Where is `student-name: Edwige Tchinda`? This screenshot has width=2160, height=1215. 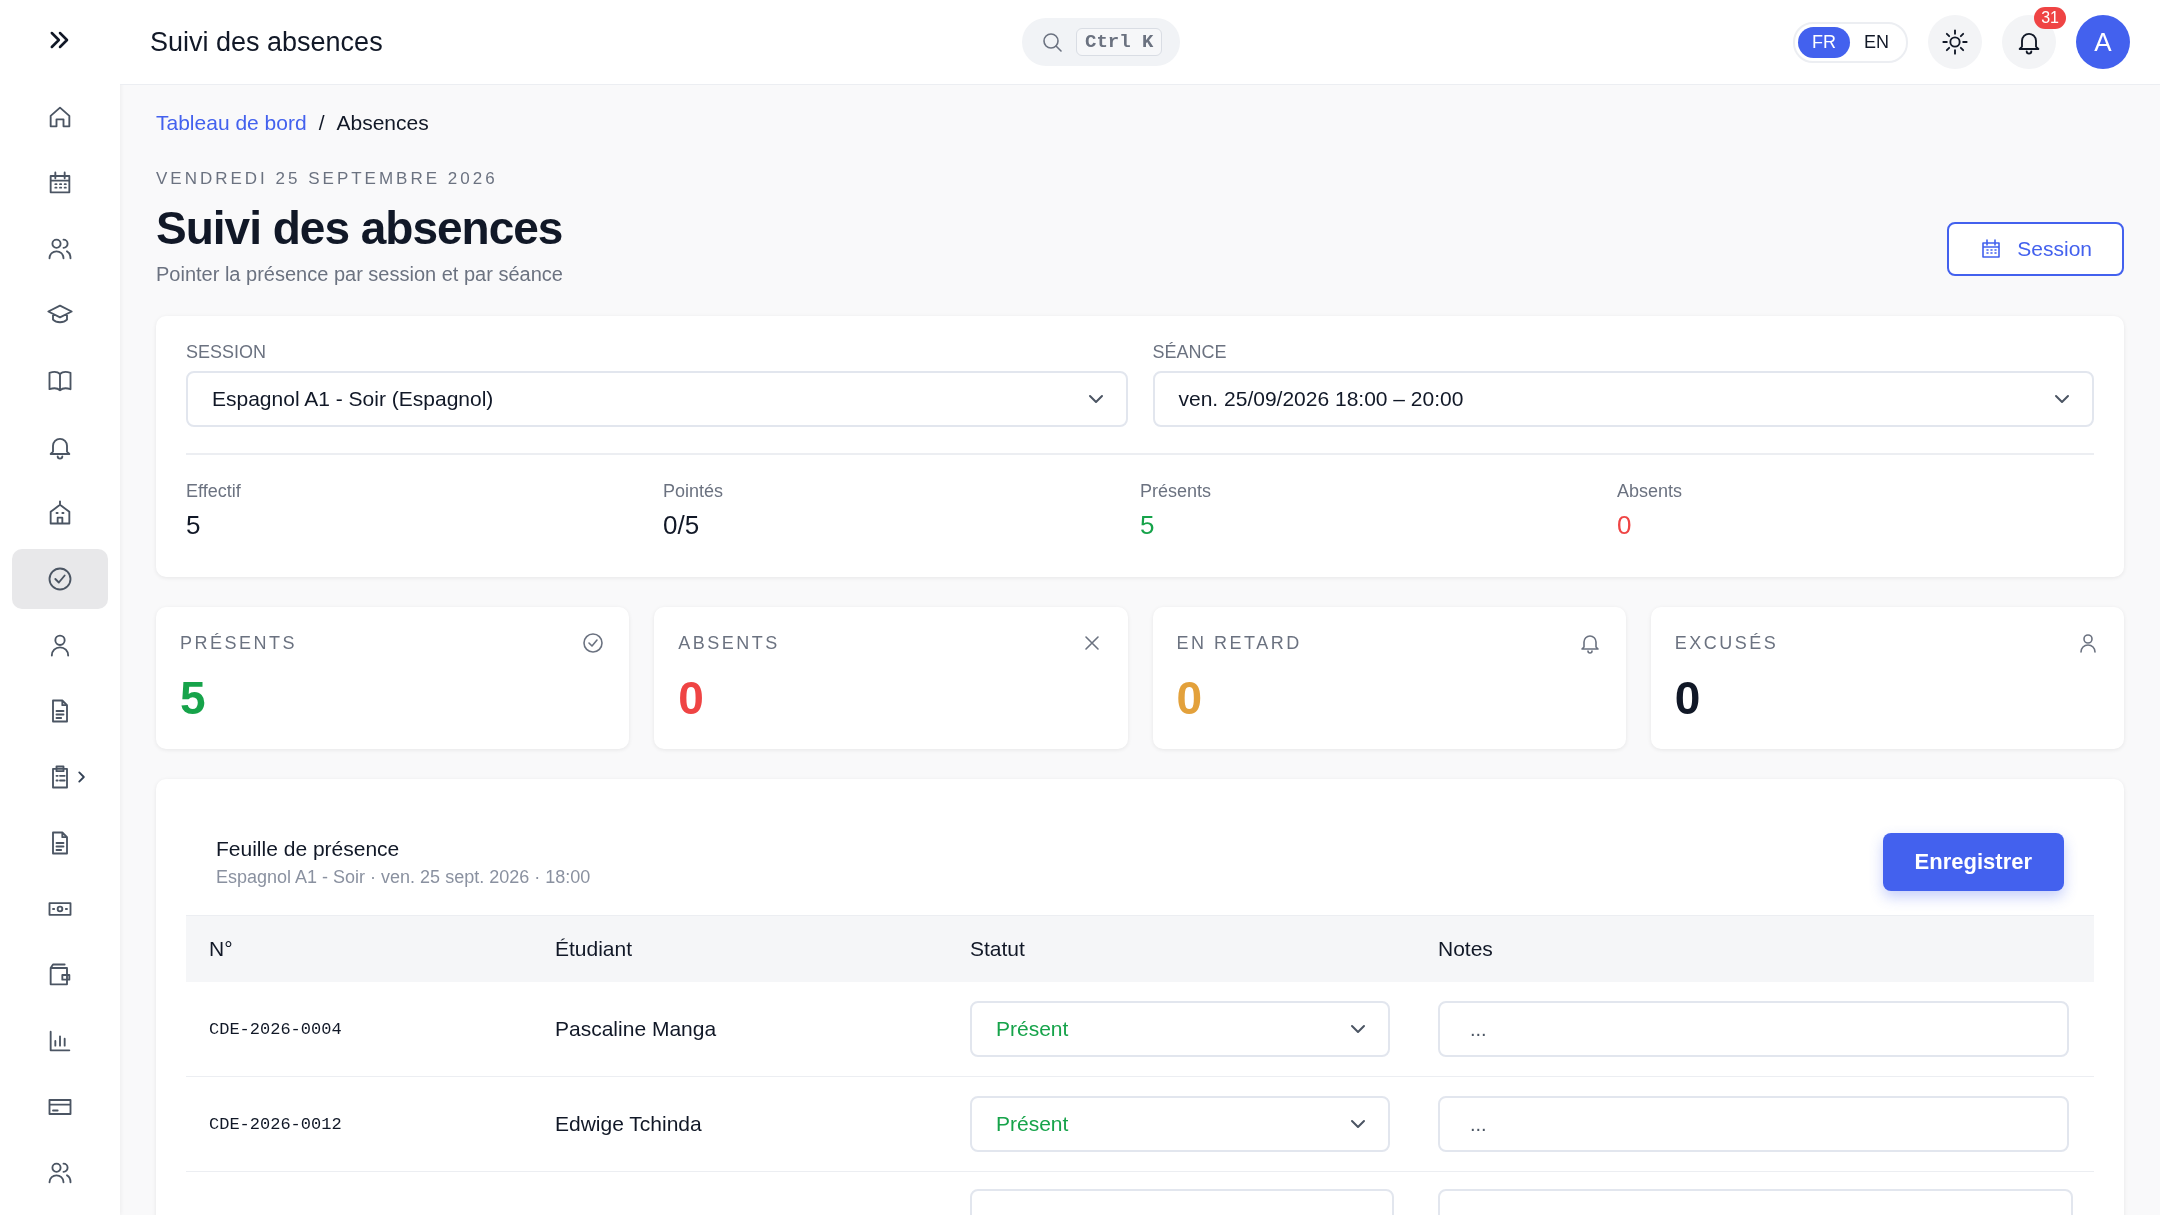
student-name: Edwige Tchinda is located at coordinates (628, 1124).